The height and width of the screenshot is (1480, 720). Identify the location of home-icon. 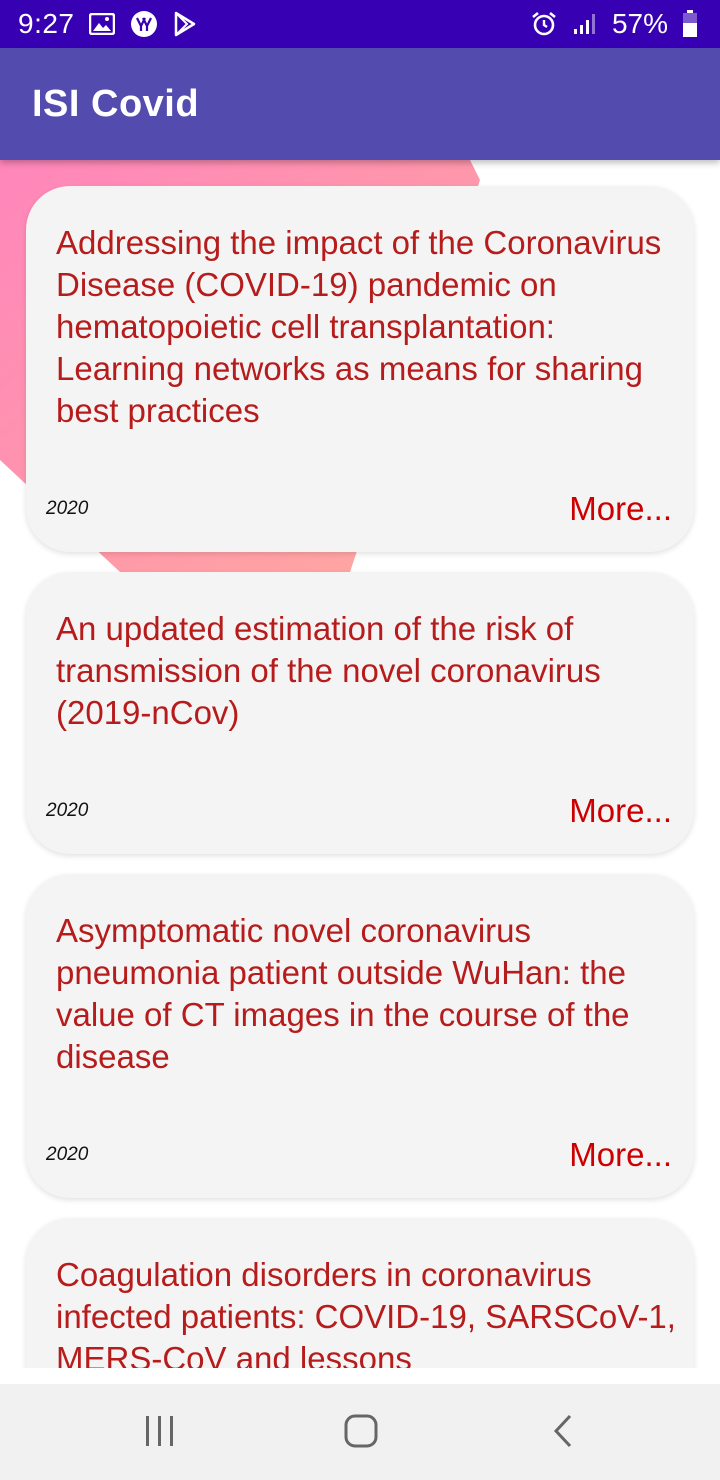
(361, 1431).